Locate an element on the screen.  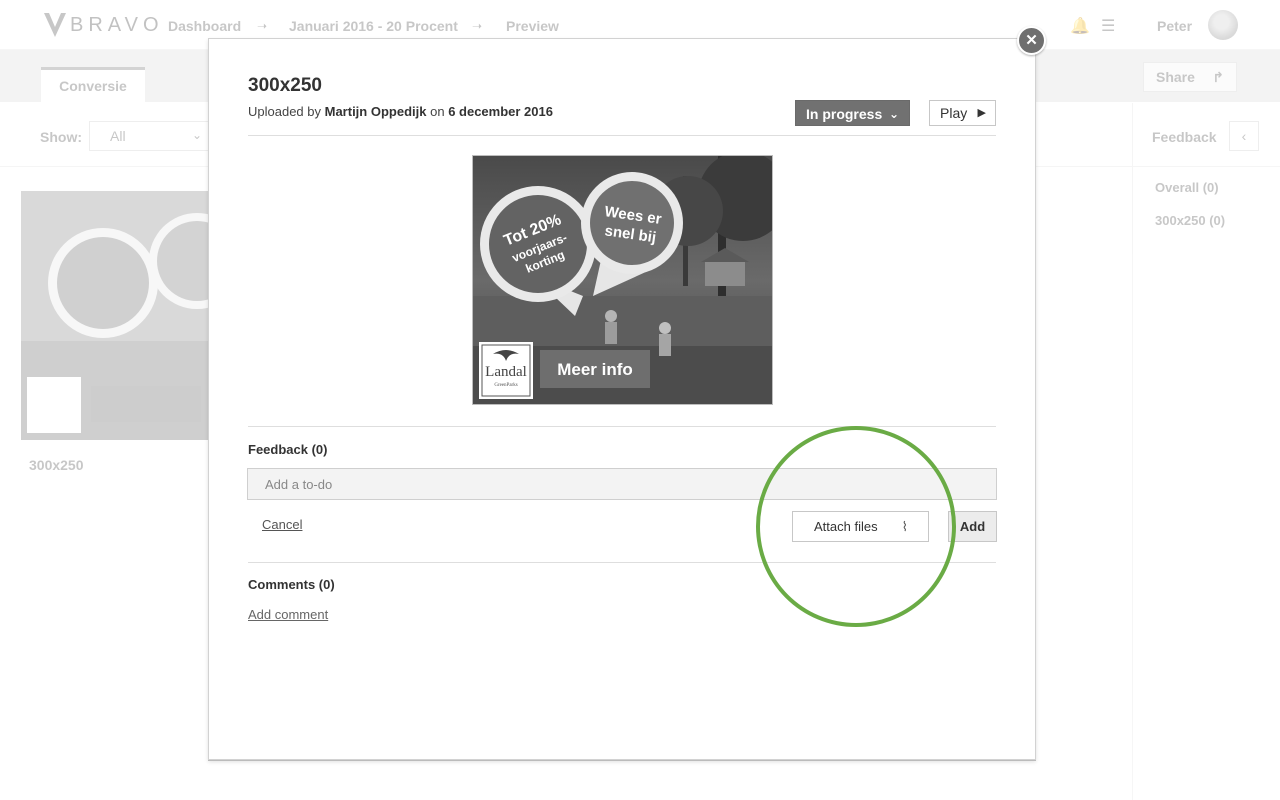
todo-input is located at coordinates (622, 484).